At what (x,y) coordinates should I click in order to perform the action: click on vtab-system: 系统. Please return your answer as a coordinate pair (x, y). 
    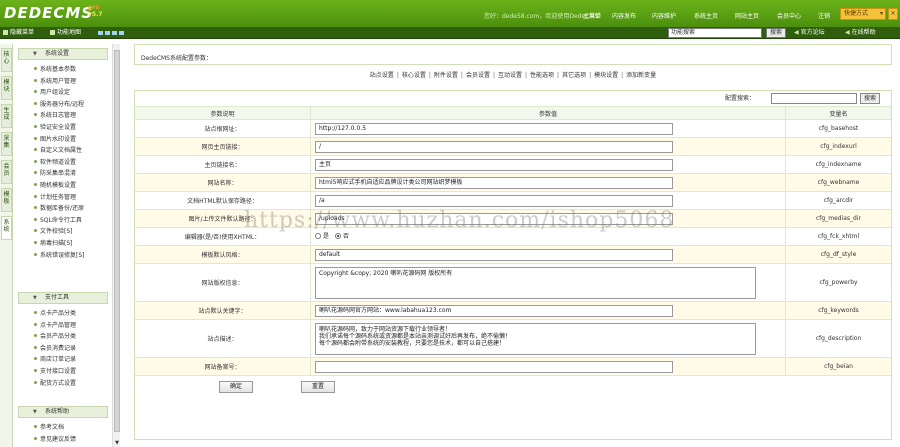
    Looking at the image, I should click on (6, 228).